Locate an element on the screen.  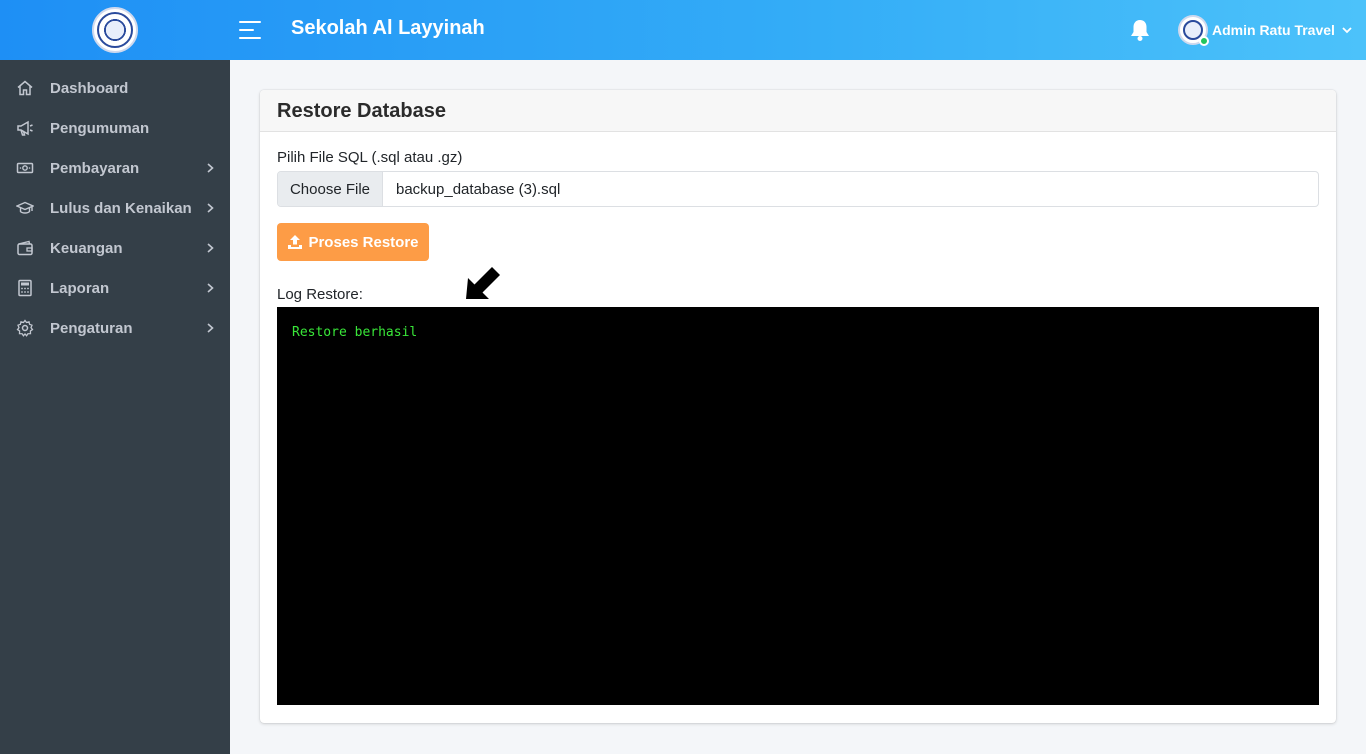
school-logo is located at coordinates (115, 30).